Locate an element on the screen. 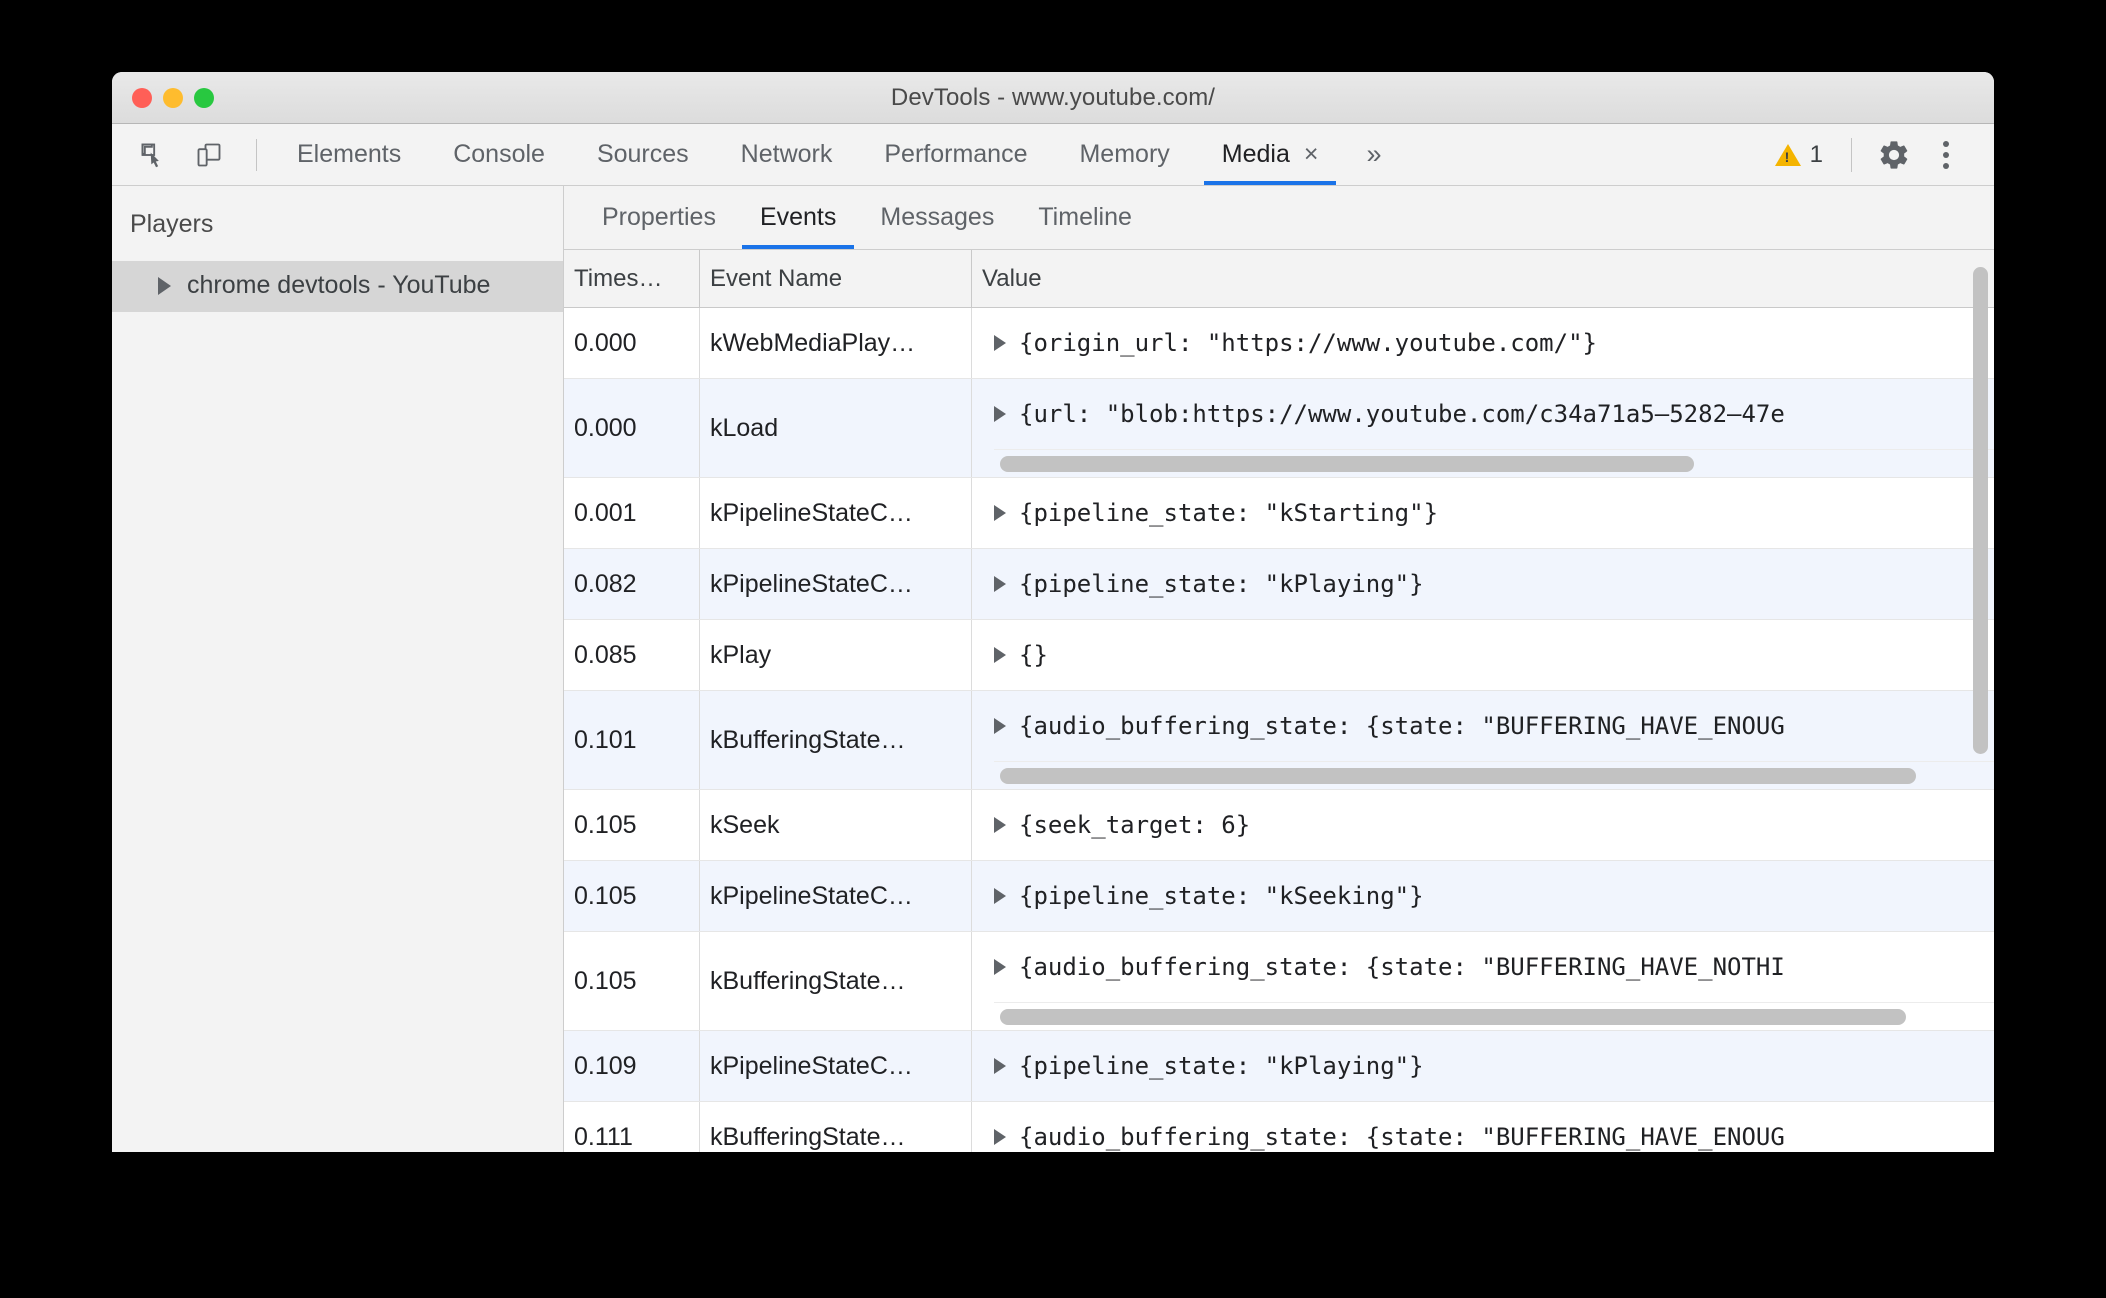 This screenshot has width=2106, height=1298. tab-properties: Properties is located at coordinates (659, 217).